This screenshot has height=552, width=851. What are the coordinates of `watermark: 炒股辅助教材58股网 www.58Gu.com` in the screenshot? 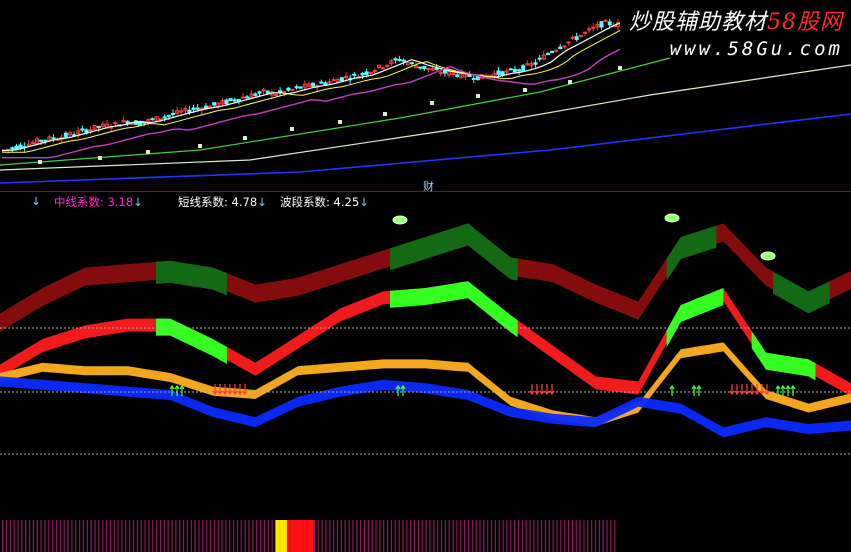 It's located at (736, 32).